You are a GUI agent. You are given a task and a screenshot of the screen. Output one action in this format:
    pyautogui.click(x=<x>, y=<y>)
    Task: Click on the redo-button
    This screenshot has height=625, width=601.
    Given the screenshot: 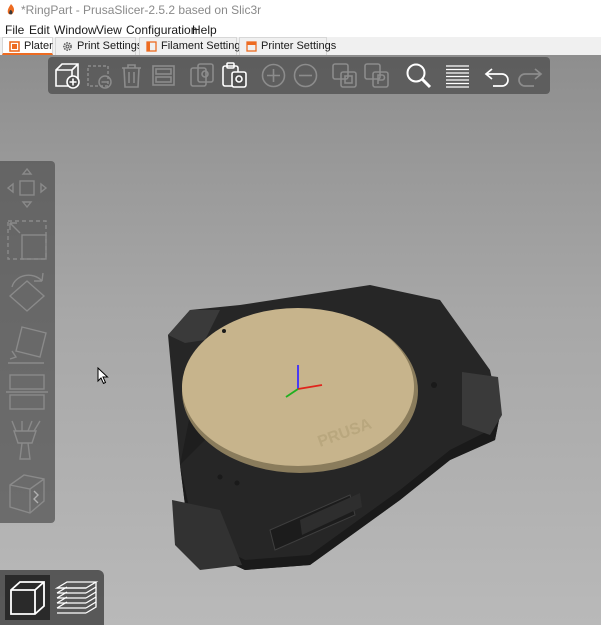 What is the action you would take?
    pyautogui.click(x=529, y=75)
    